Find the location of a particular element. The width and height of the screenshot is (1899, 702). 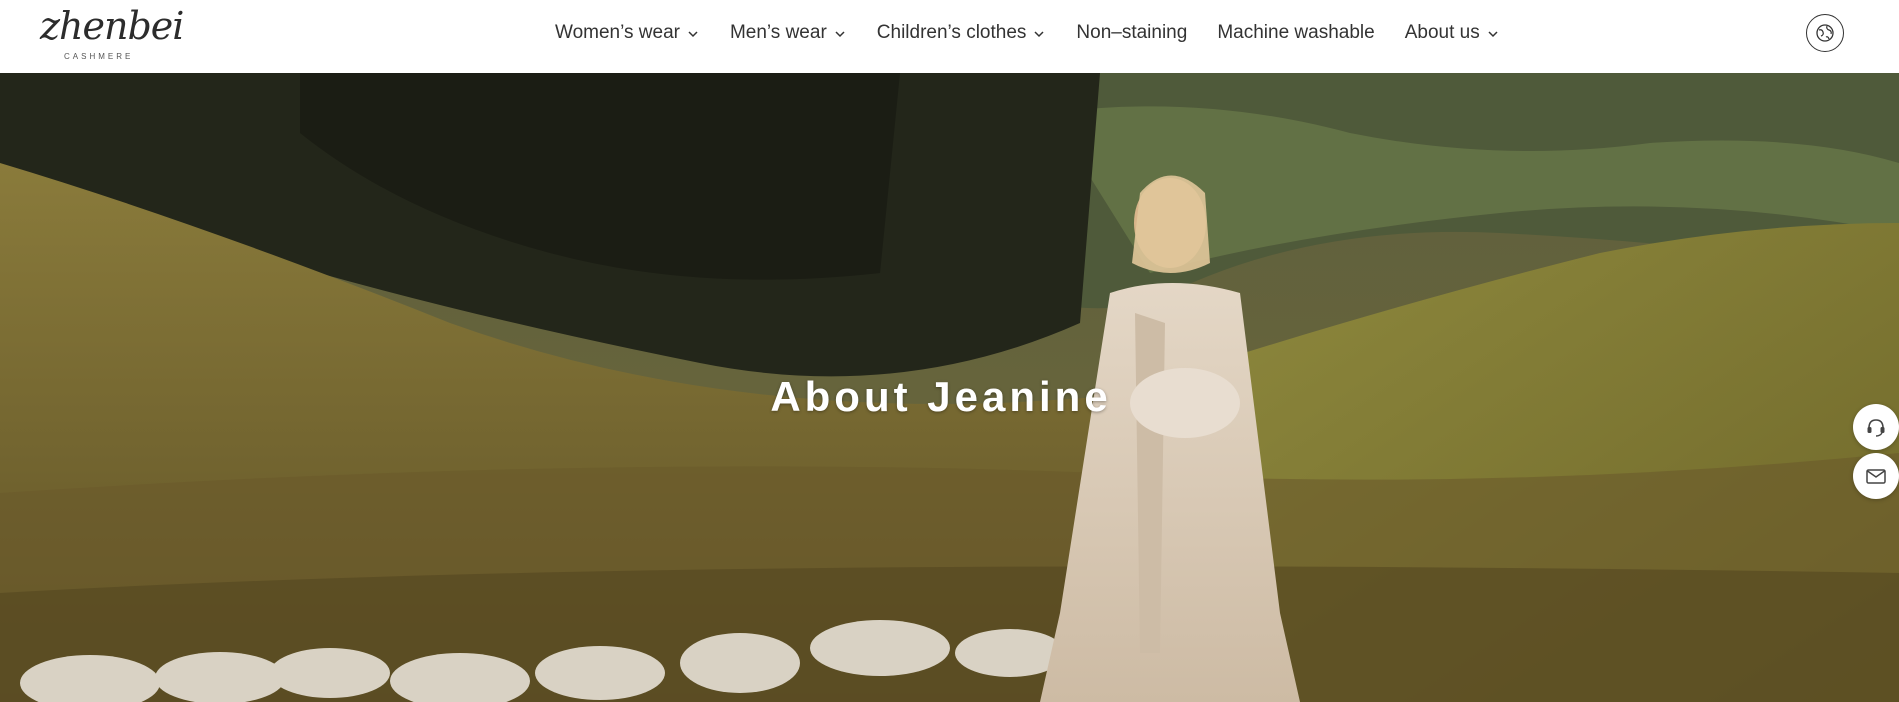

logo-subtitle: CASHMERE is located at coordinates (99, 56).